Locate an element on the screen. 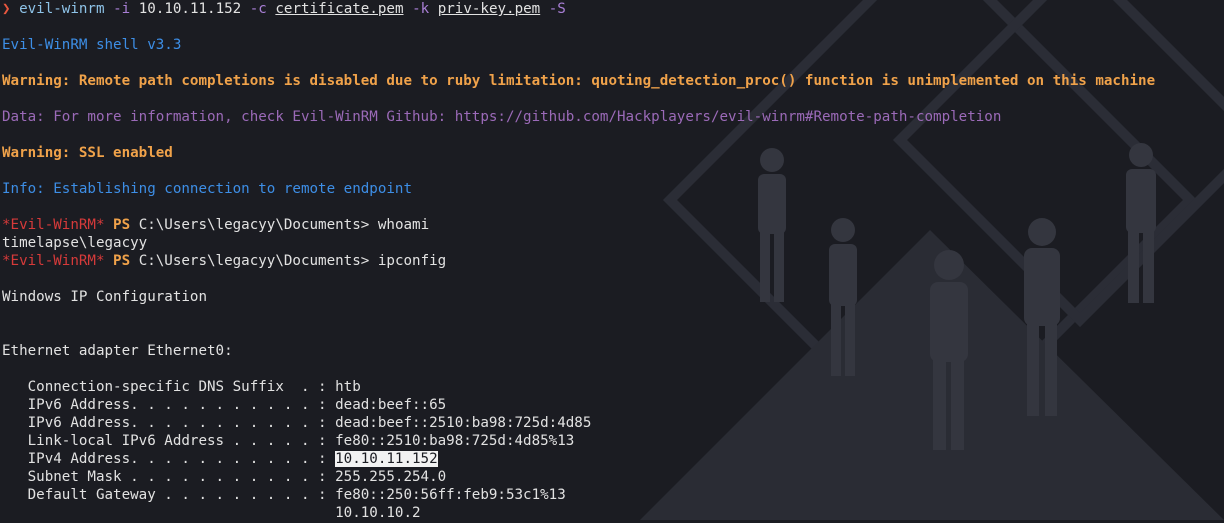 The height and width of the screenshot is (523, 1224). warning-ssl: Warning: SSL enabled is located at coordinates (87, 153).